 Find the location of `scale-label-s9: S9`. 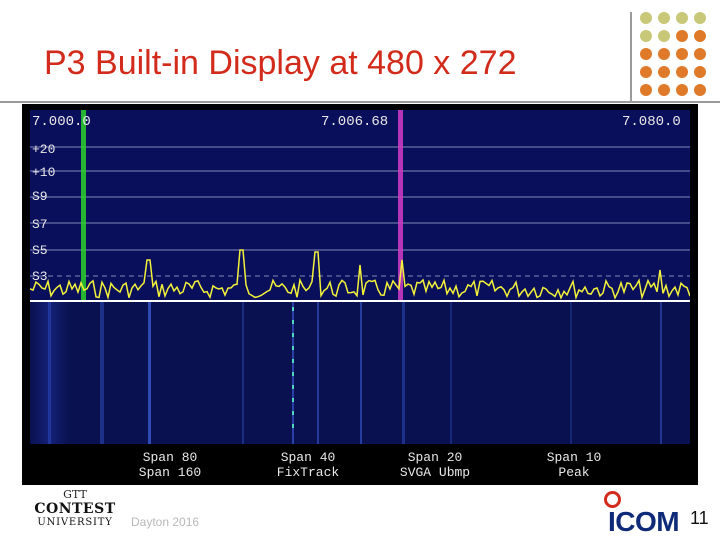

scale-label-s9: S9 is located at coordinates (40, 196).